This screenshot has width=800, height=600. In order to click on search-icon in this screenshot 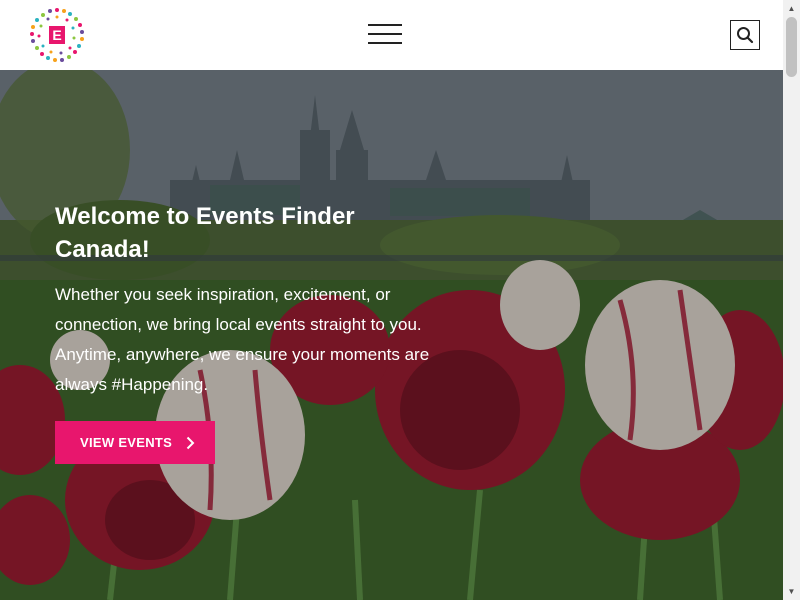, I will do `click(745, 35)`.